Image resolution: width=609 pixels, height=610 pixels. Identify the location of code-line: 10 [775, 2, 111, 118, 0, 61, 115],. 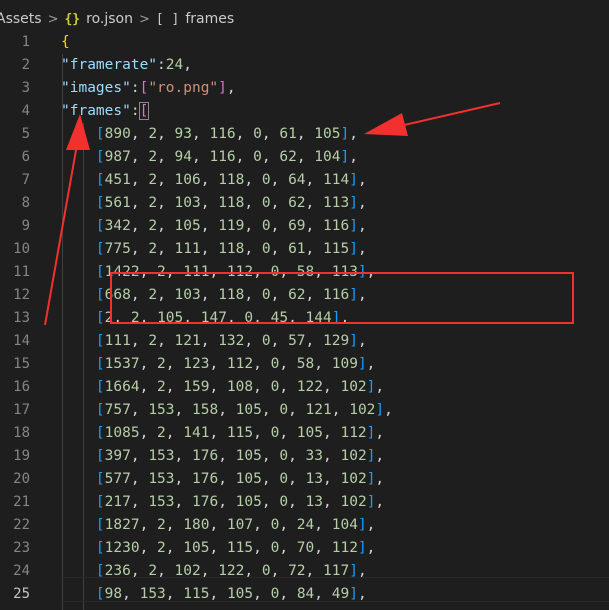
(304, 249).